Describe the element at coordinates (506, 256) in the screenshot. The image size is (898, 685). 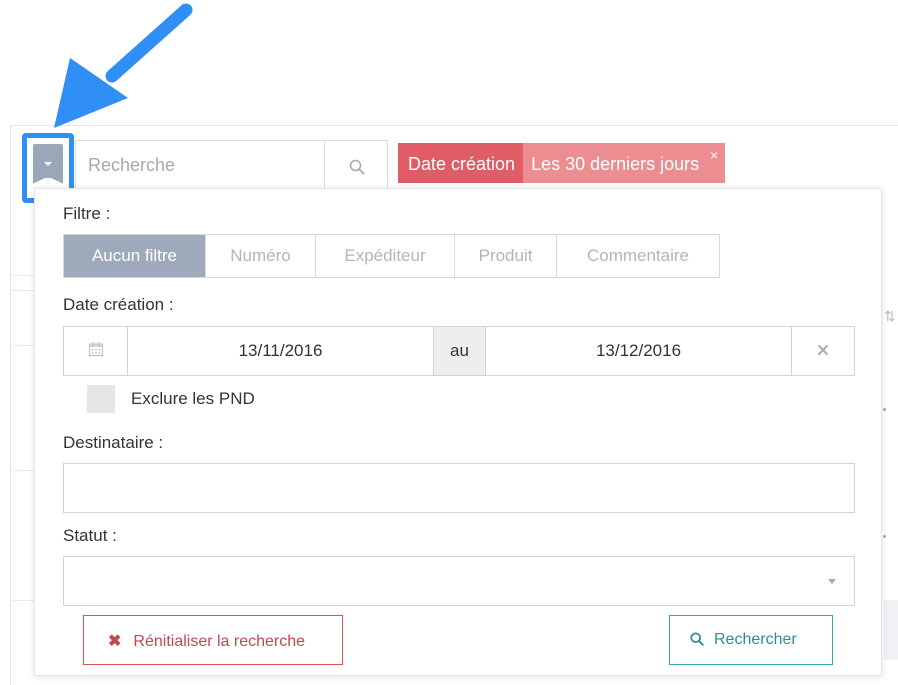
I see `tab-produit: Produit` at that location.